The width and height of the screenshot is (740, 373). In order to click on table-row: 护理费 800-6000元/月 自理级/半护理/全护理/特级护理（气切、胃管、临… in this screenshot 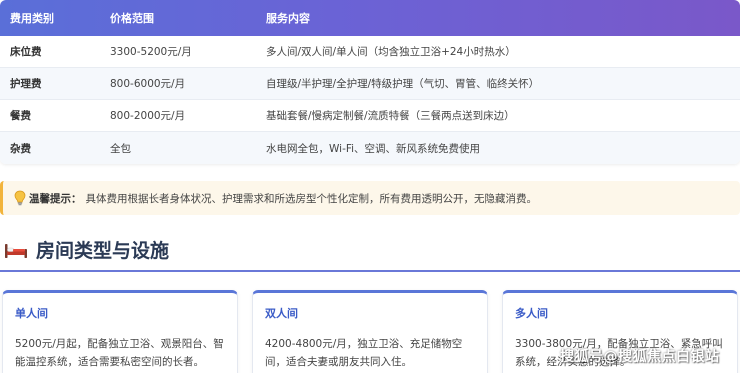, I will do `click(370, 84)`.